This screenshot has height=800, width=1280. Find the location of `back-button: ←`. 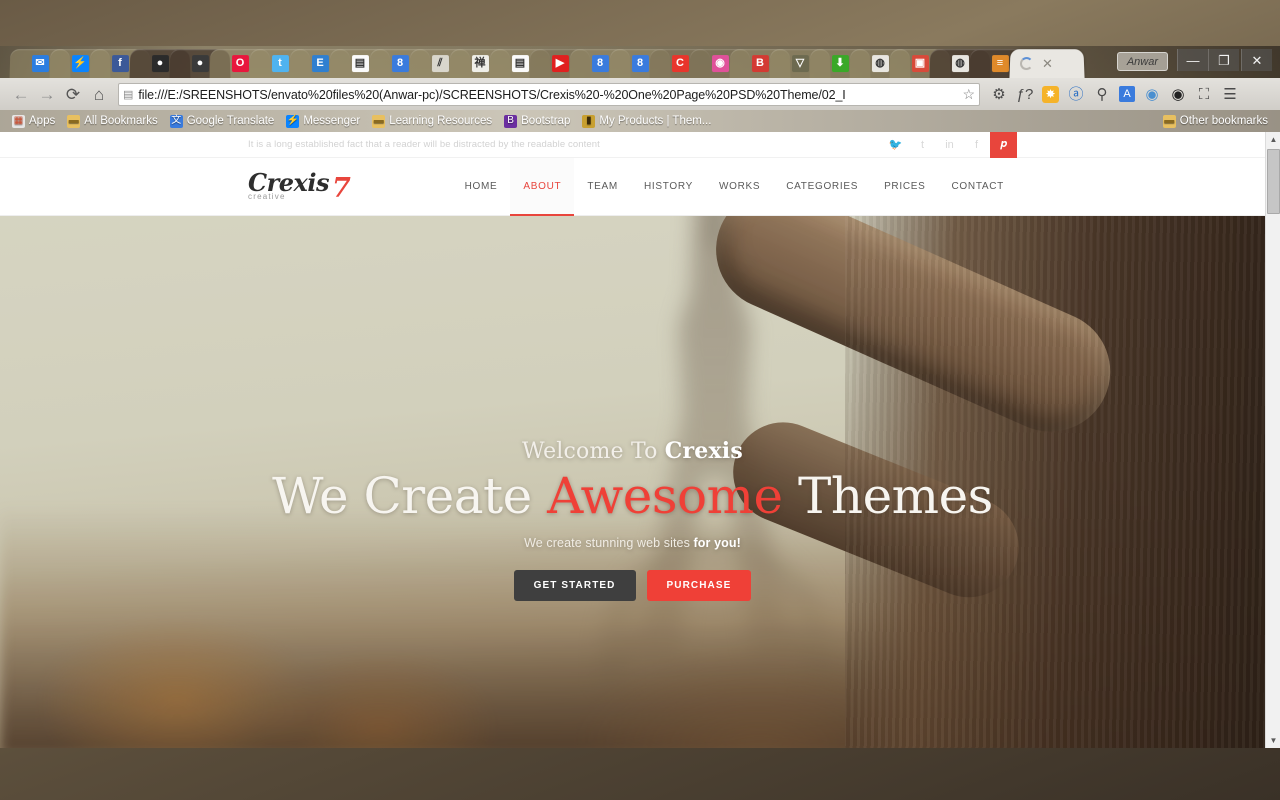

back-button: ← is located at coordinates (21, 94).